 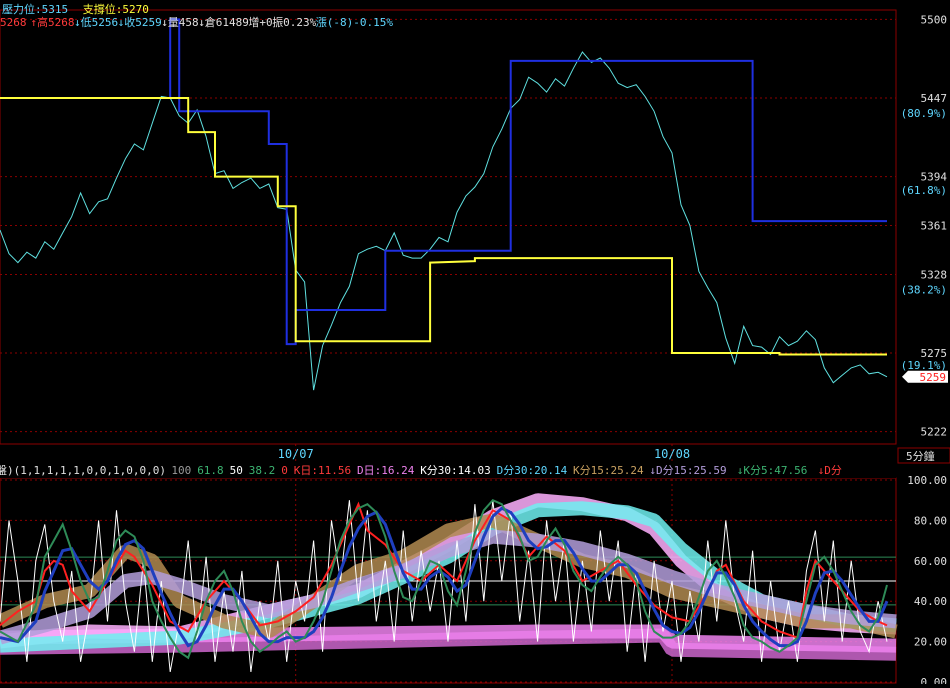 I want to click on fib-level-label: (61.8%), so click(x=924, y=190).